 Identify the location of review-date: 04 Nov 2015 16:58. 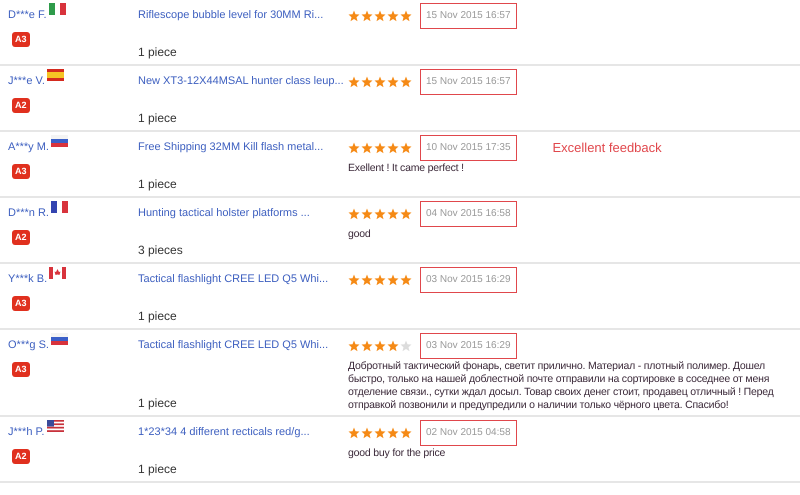
(468, 214).